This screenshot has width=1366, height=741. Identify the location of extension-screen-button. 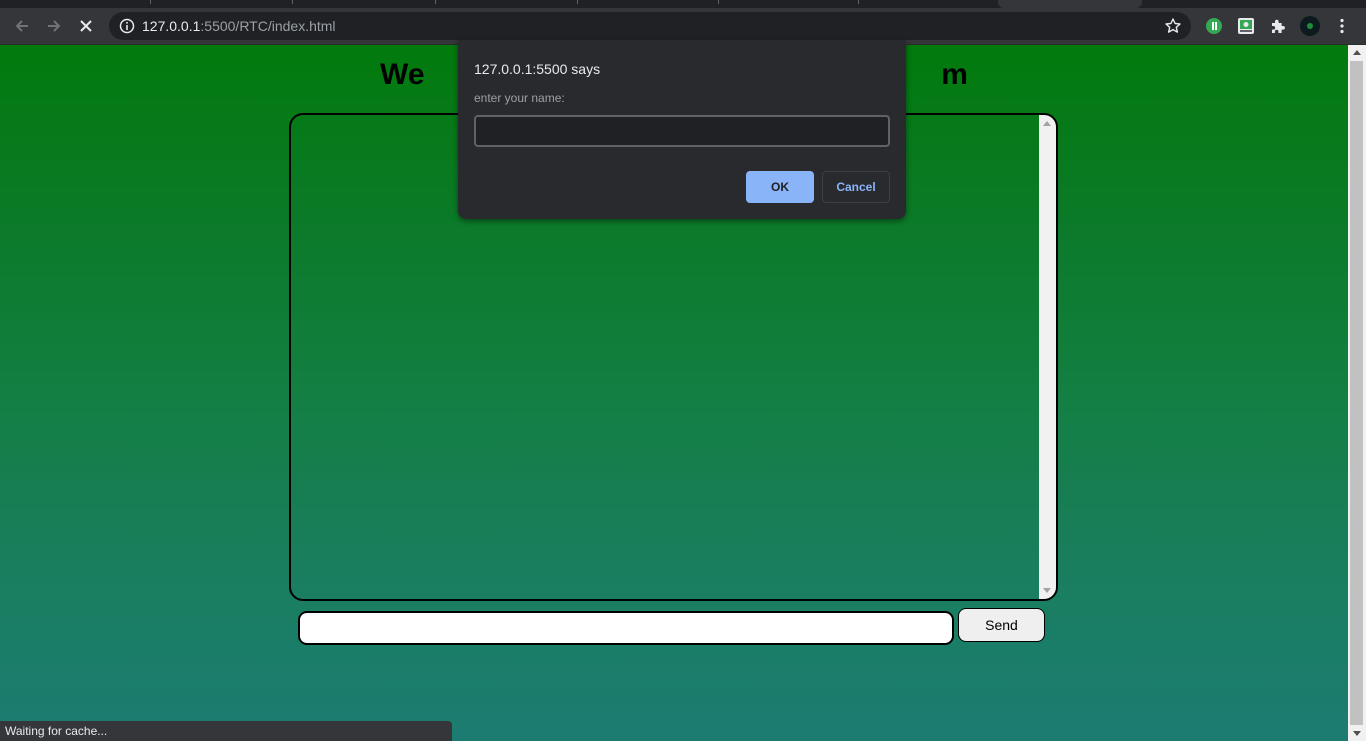
(1246, 26).